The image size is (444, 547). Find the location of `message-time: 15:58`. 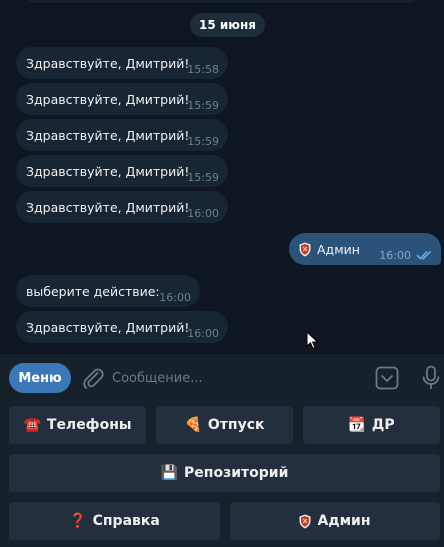

message-time: 15:58 is located at coordinates (203, 69).